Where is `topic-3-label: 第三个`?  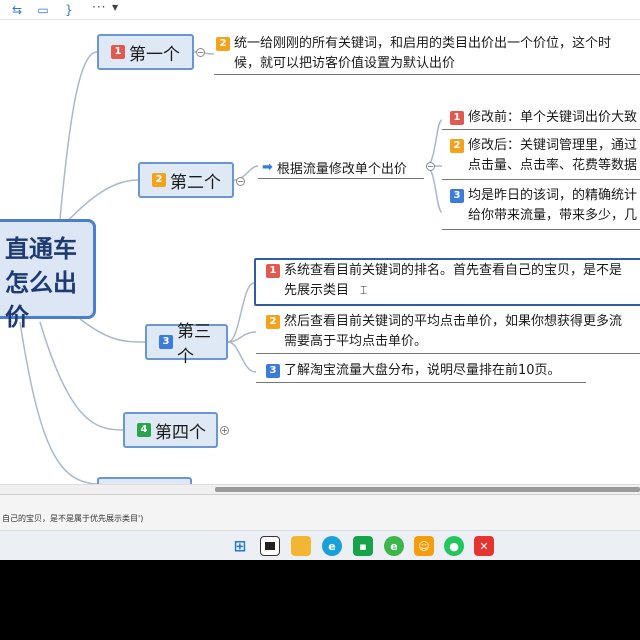 topic-3-label: 第三个 is located at coordinates (194, 344).